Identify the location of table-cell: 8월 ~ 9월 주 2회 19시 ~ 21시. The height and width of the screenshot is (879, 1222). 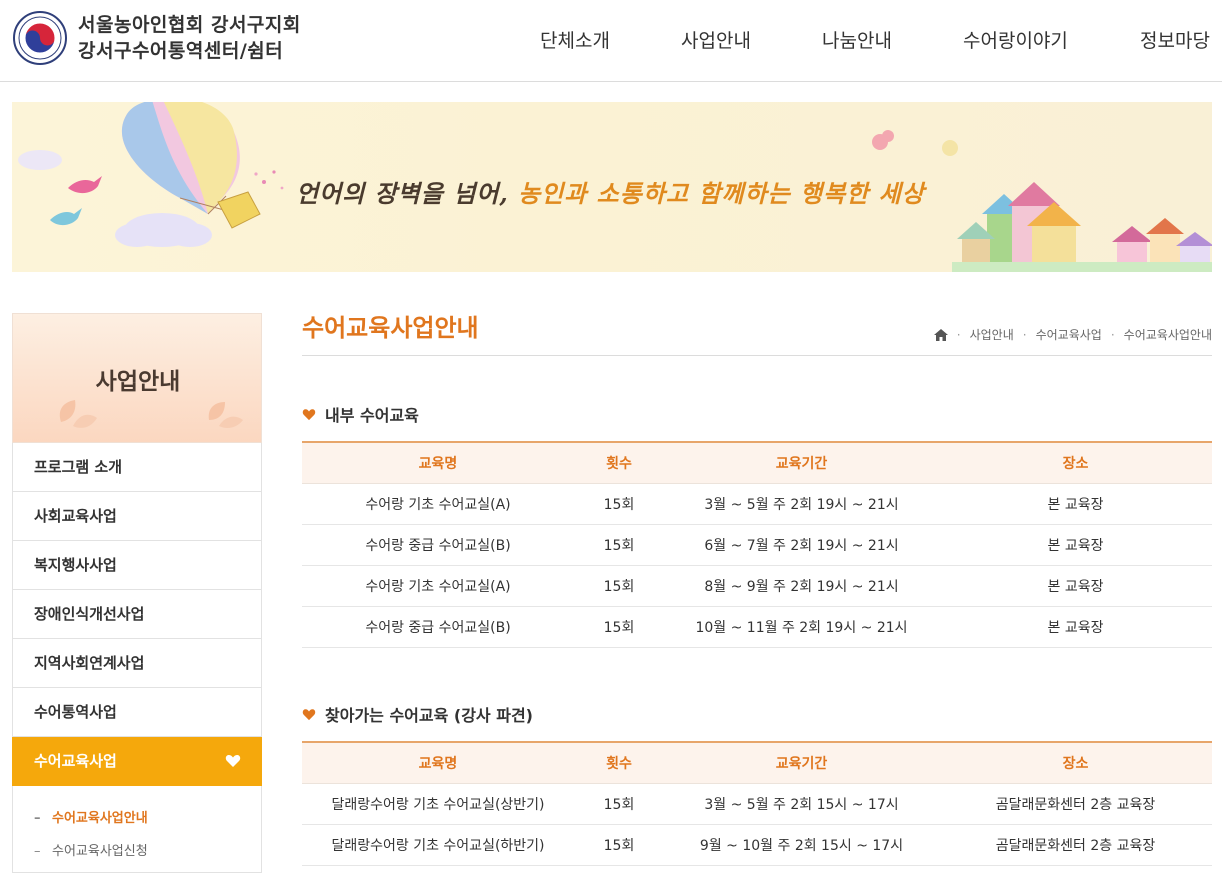
(801, 586).